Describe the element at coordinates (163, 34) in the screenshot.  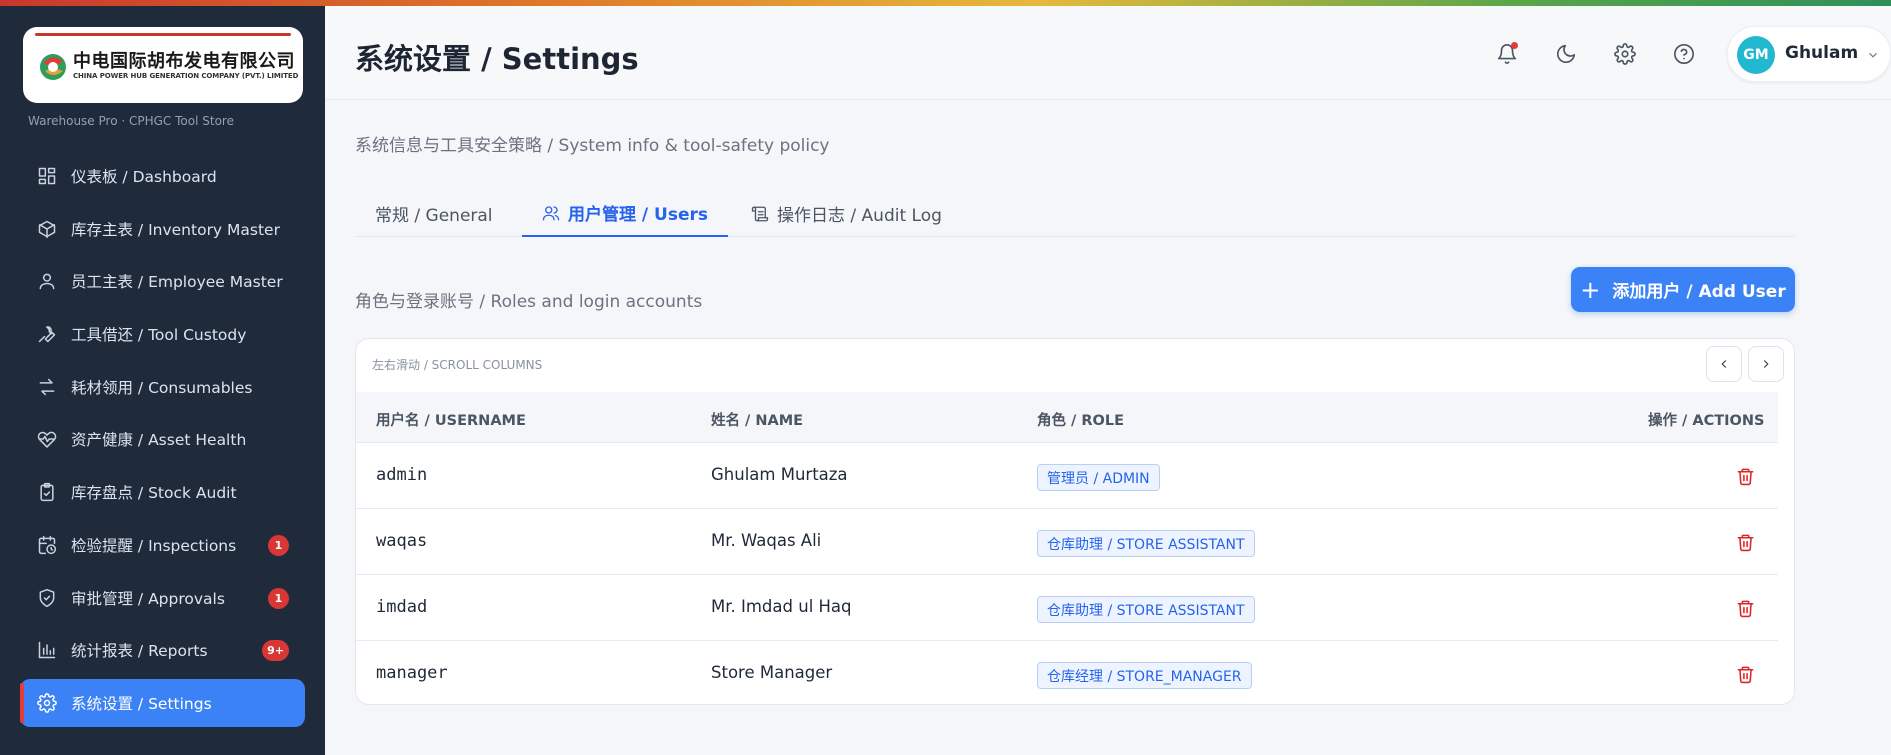
I see `logo-accent-bar` at that location.